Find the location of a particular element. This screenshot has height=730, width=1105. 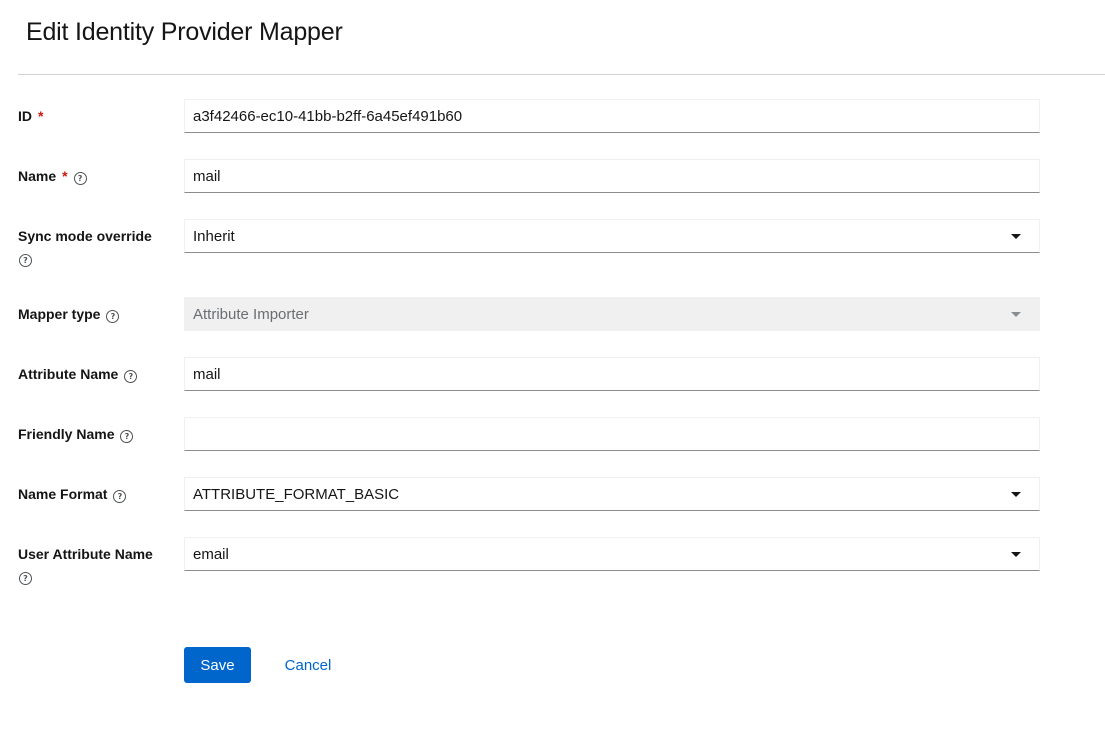

friendly-name-label: Friendly Name? is located at coordinates (93, 434).